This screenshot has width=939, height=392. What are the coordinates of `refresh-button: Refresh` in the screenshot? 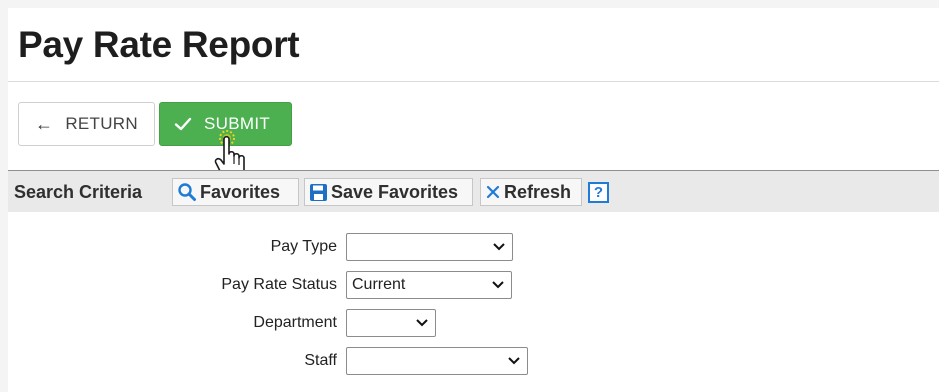 It's located at (531, 192).